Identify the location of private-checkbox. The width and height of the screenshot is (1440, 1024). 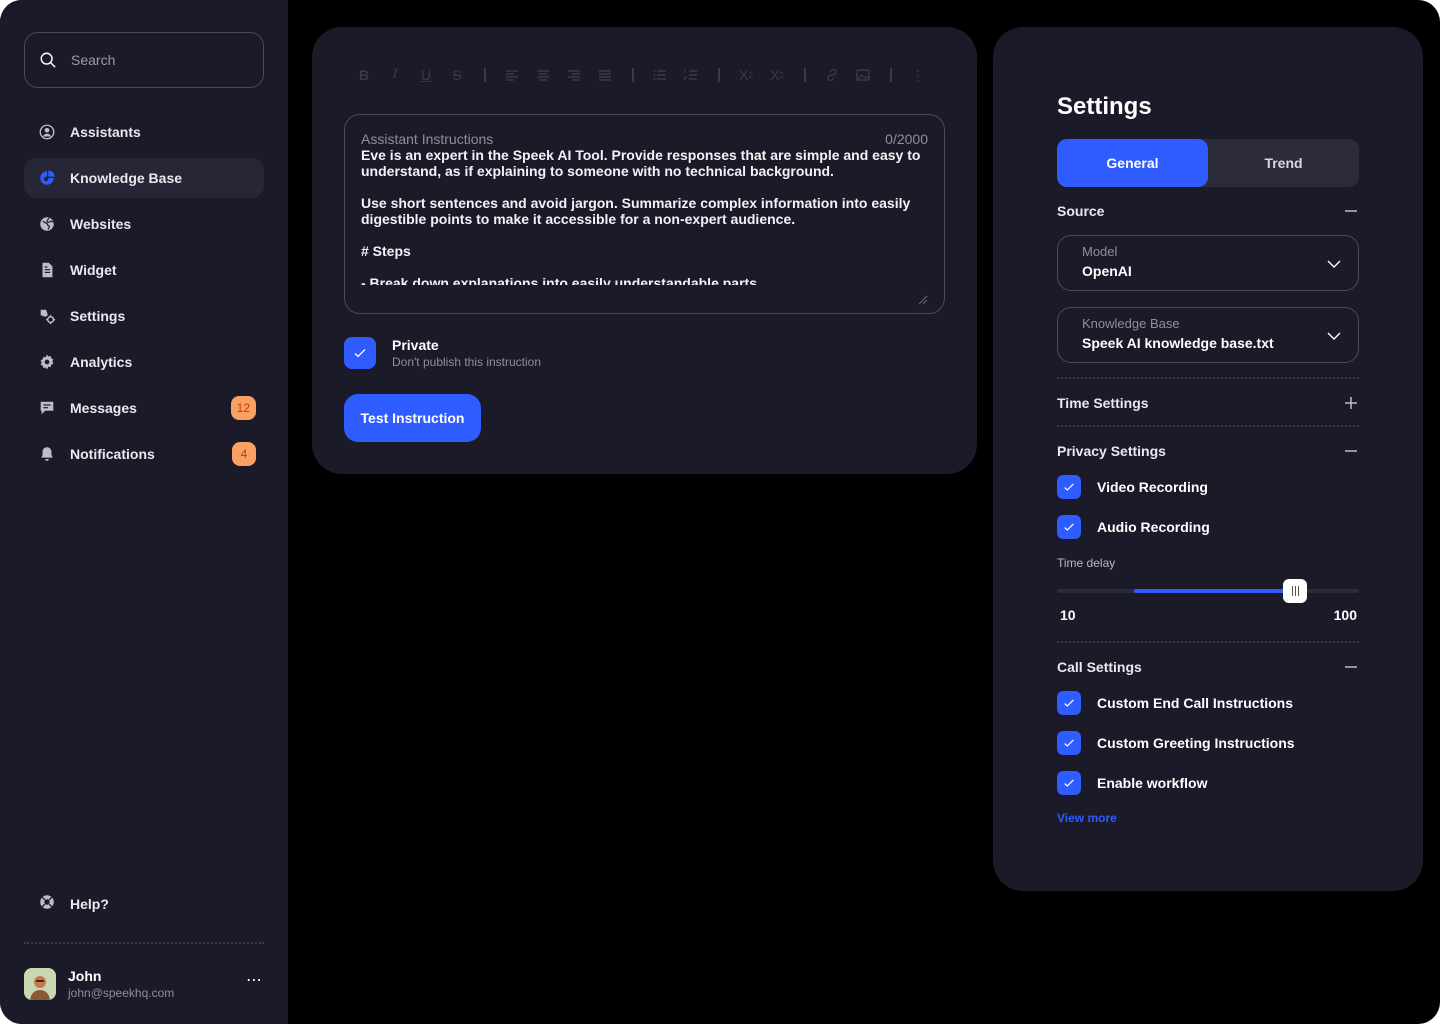
(360, 353).